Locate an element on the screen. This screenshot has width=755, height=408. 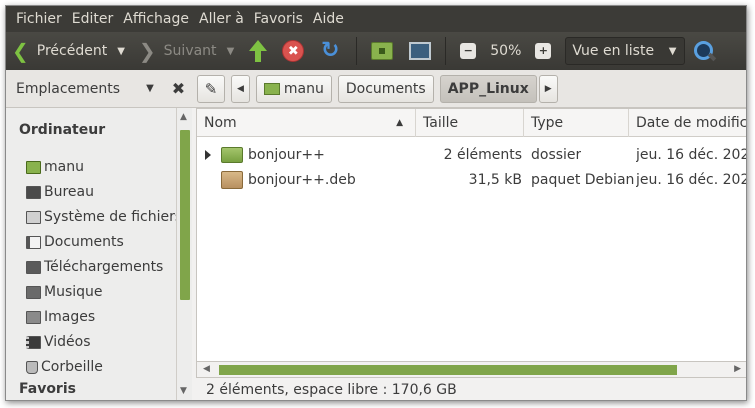
sidebar-item-documents: Documents is located at coordinates (75, 242).